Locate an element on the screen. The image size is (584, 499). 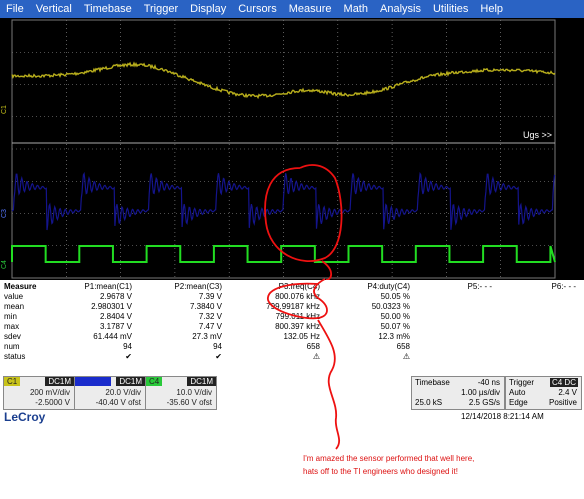
menu-vertical: Vertical is located at coordinates (54, 9).